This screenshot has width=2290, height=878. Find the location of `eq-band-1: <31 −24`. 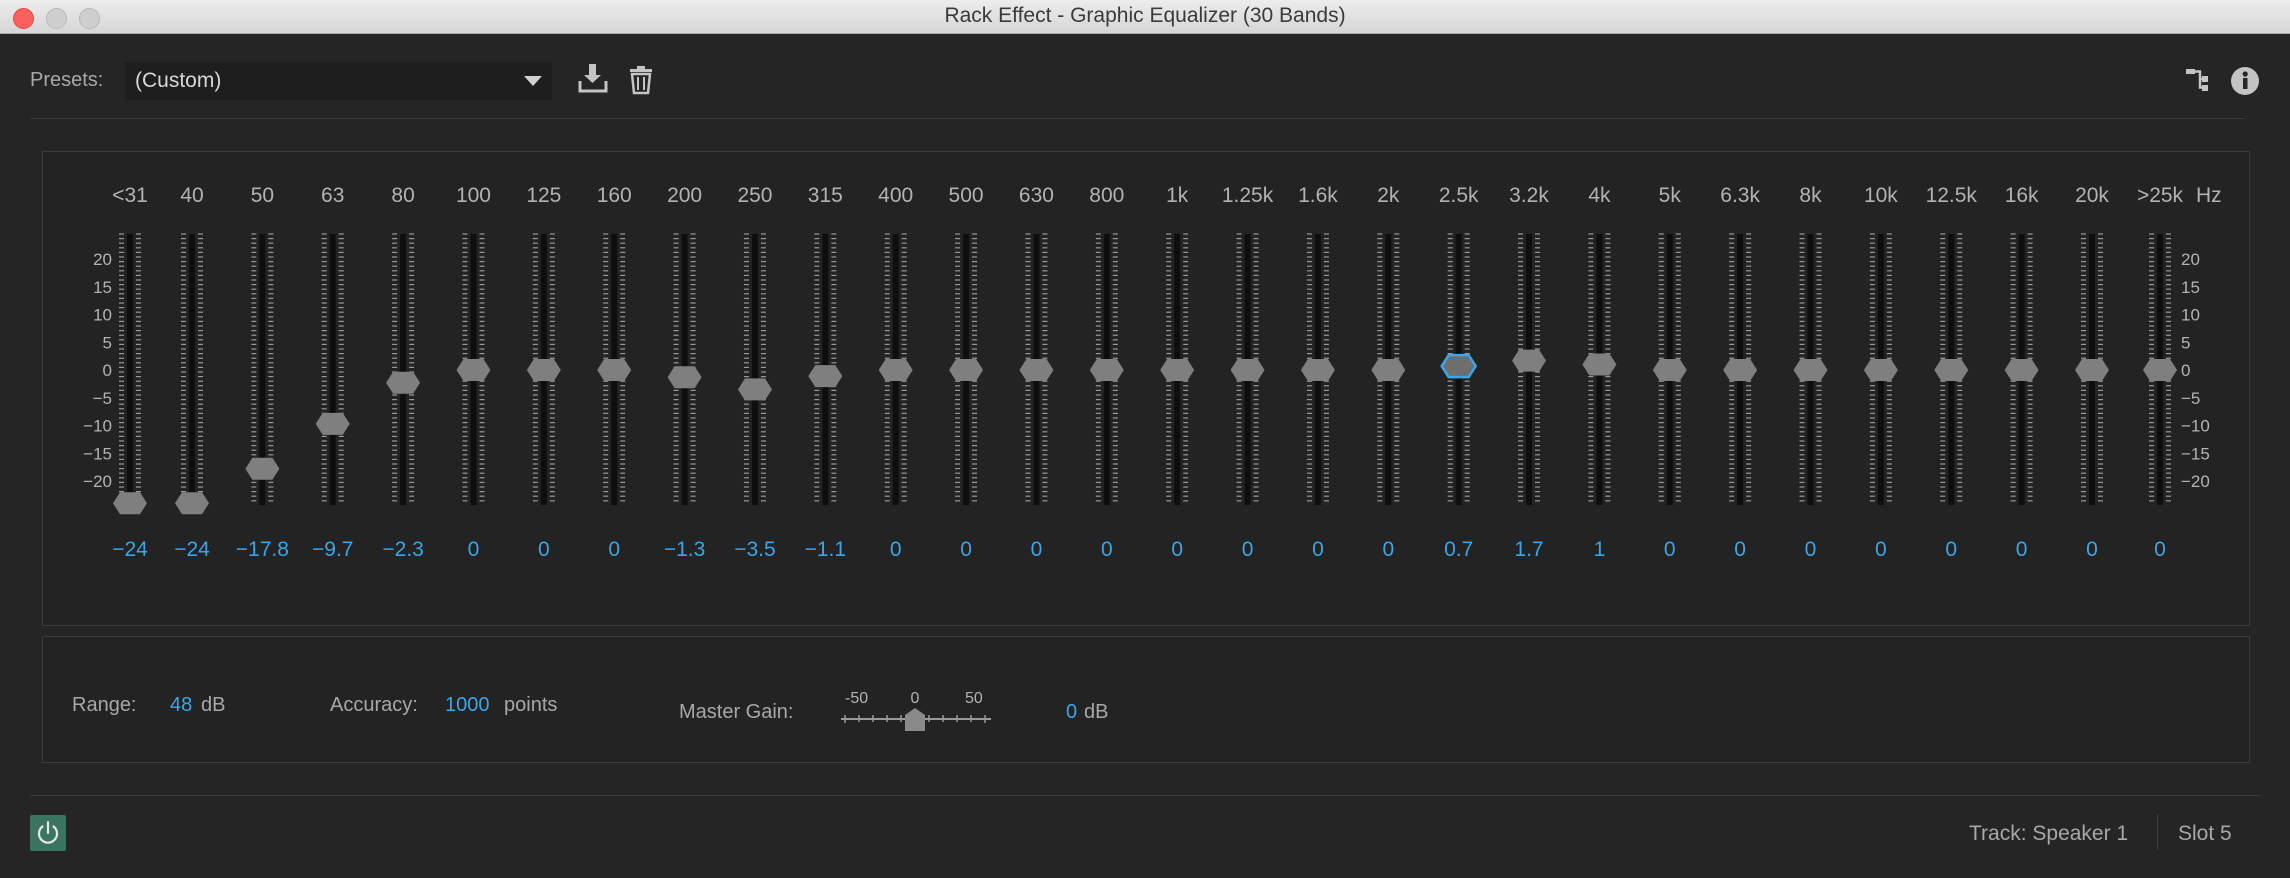

eq-band-1: <31 −24 is located at coordinates (130, 372).